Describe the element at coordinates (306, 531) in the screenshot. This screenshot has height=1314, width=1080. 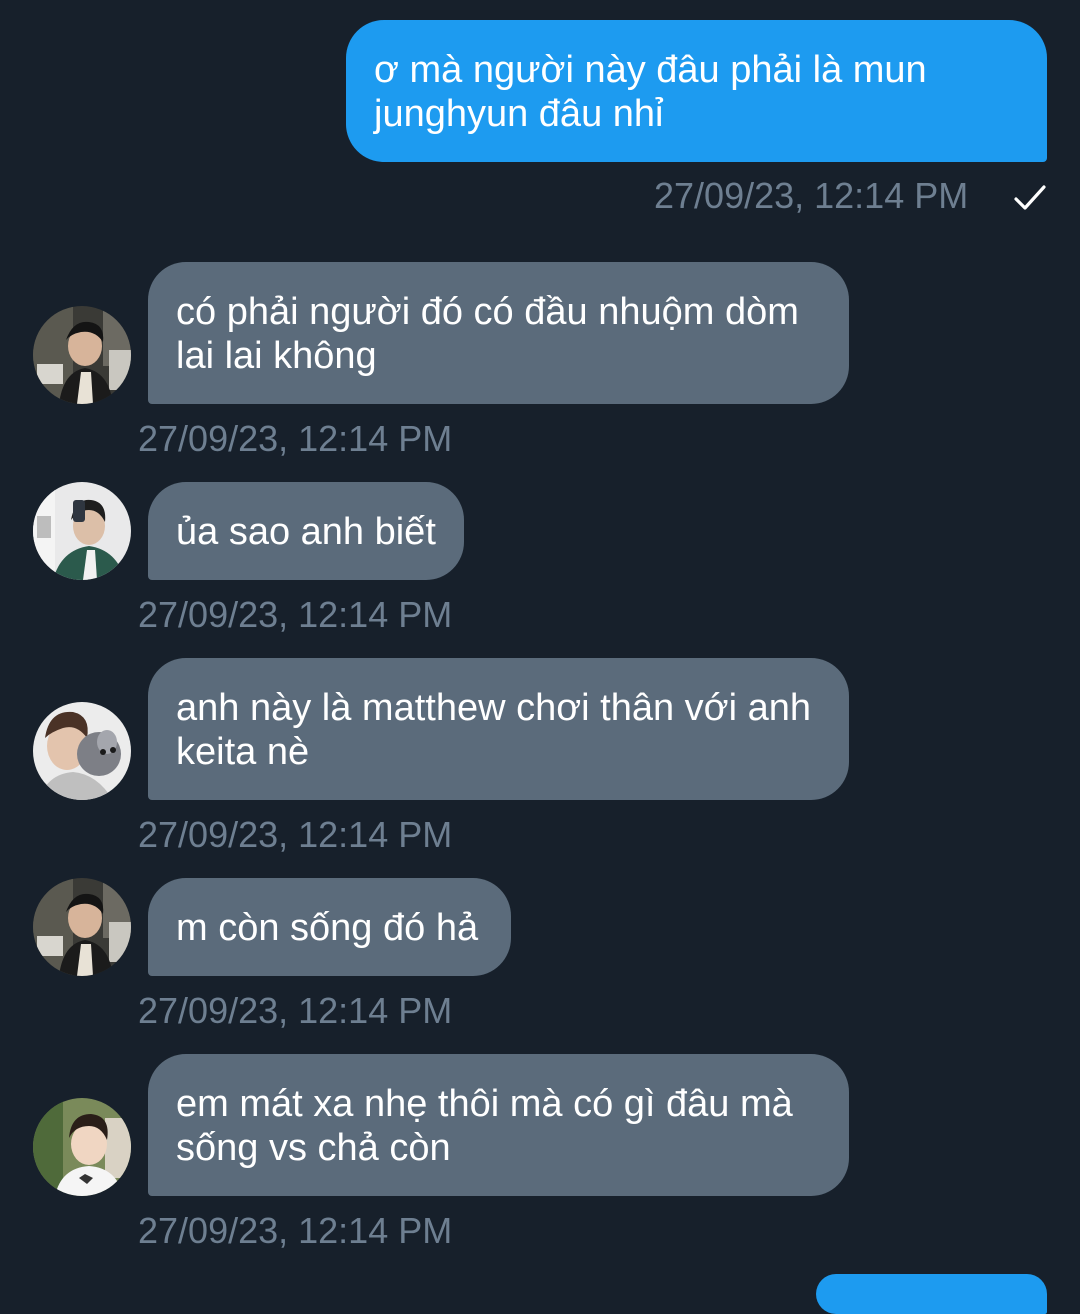
I see `incoming-message-bubble: ủa sao anh biết` at that location.